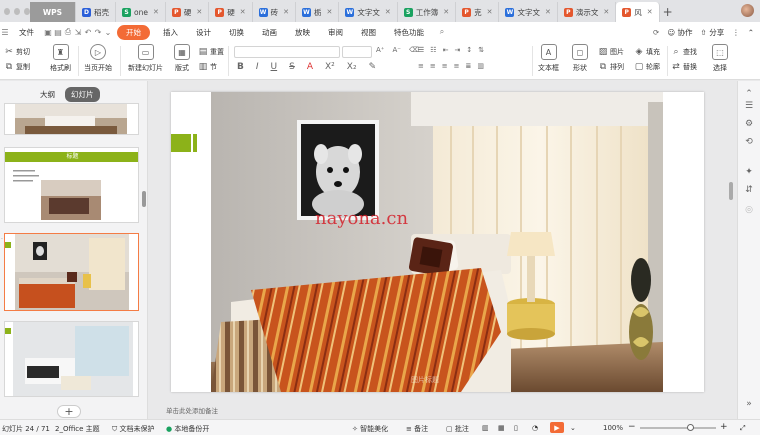 This screenshot has height=435, width=760. Describe the element at coordinates (240, 67) in the screenshot. I see `bold-button: B` at that location.